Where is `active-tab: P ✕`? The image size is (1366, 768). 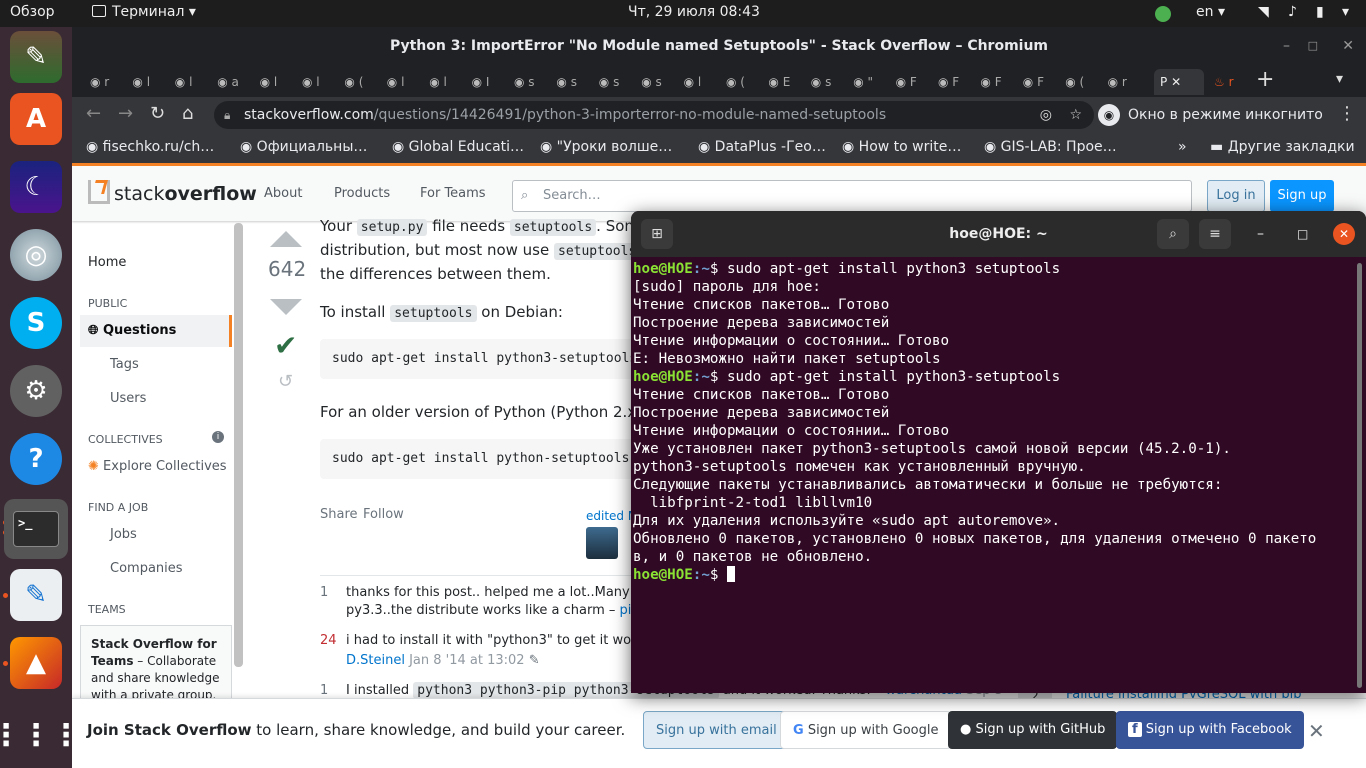
active-tab: P ✕ is located at coordinates (1179, 82).